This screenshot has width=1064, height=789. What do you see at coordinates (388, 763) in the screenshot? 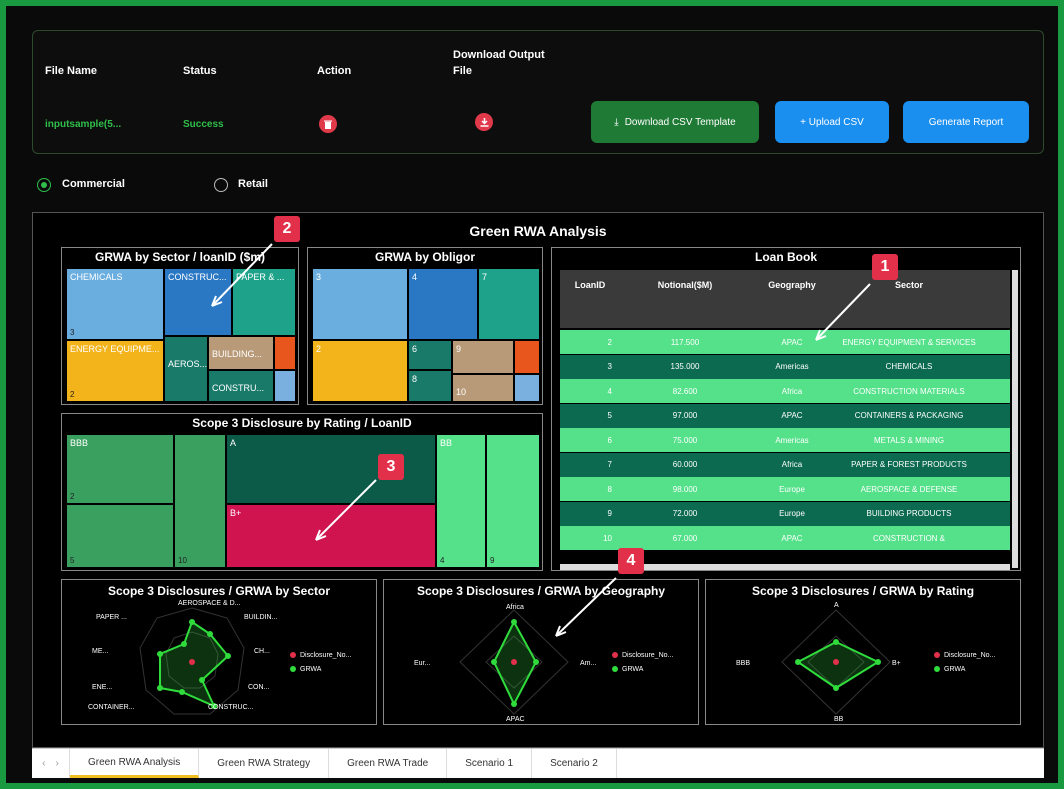
I see `tab-green-rwa-trade: Green RWA Trade` at bounding box center [388, 763].